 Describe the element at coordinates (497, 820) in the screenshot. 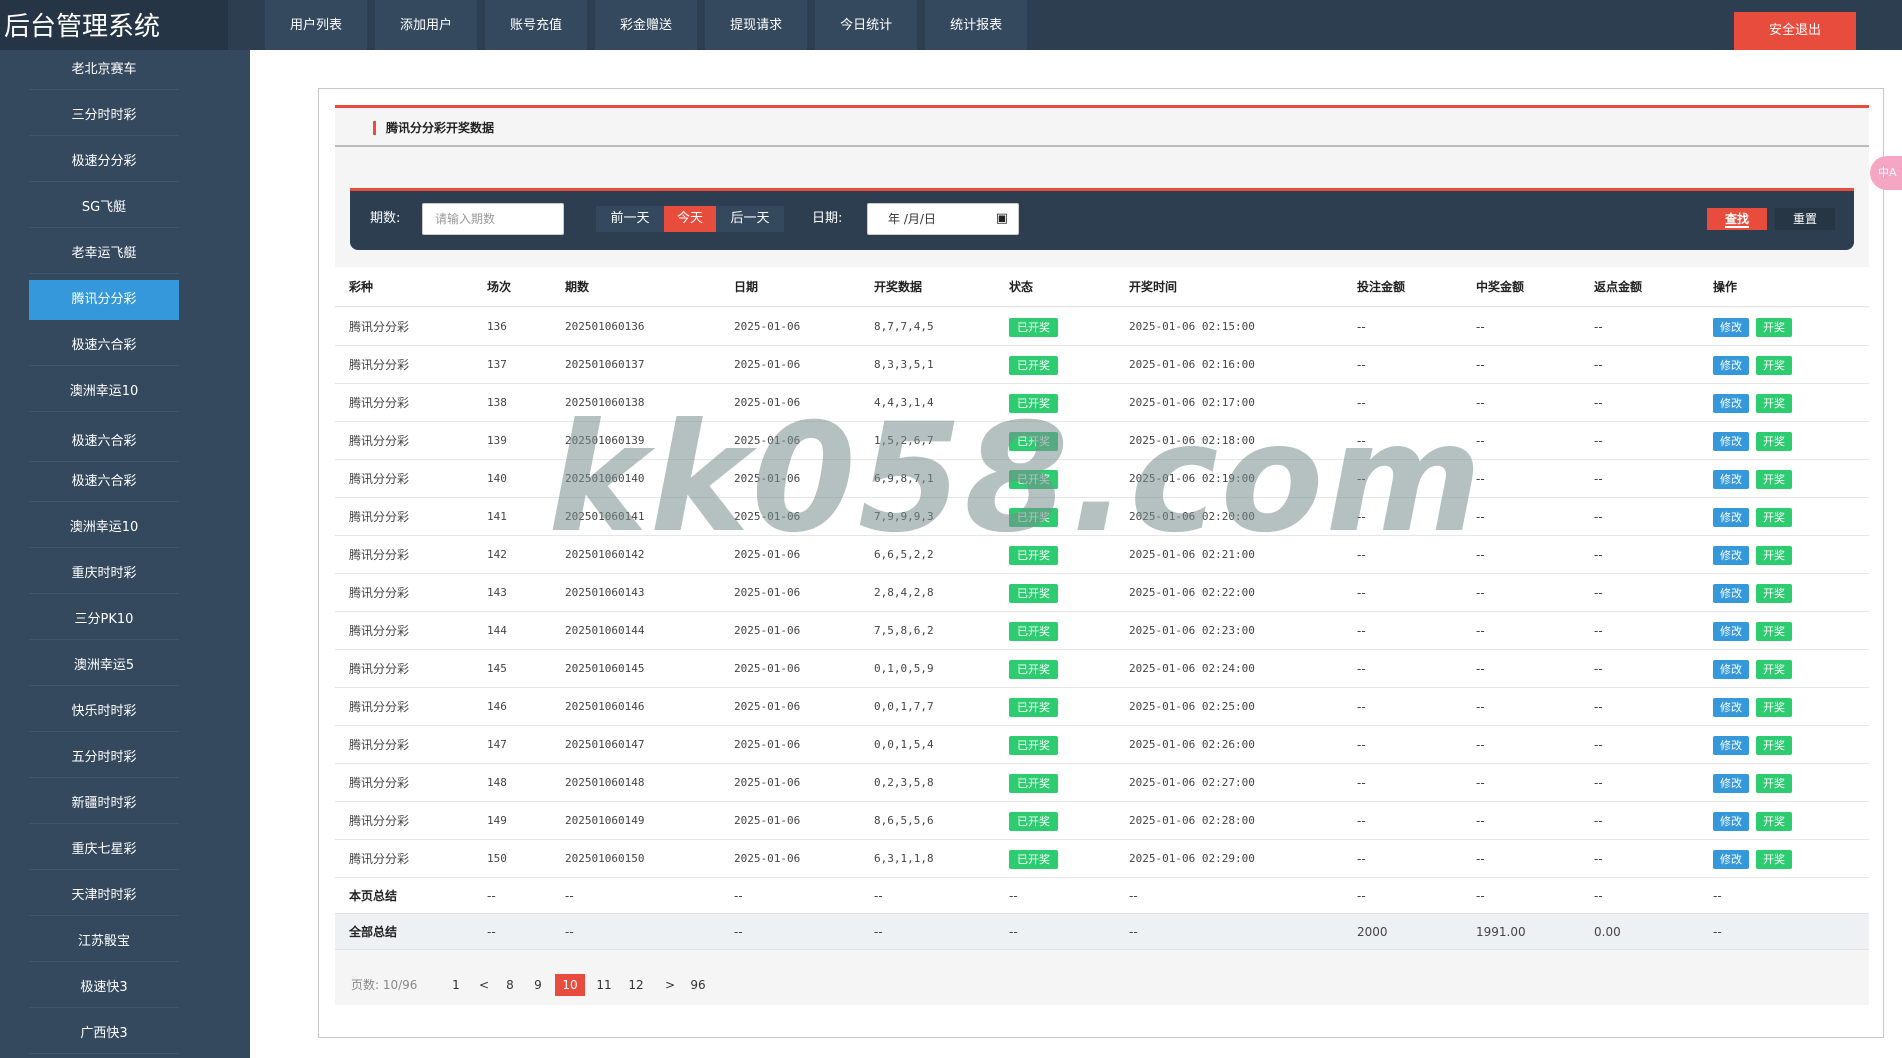

I see `cell-round: 149` at that location.